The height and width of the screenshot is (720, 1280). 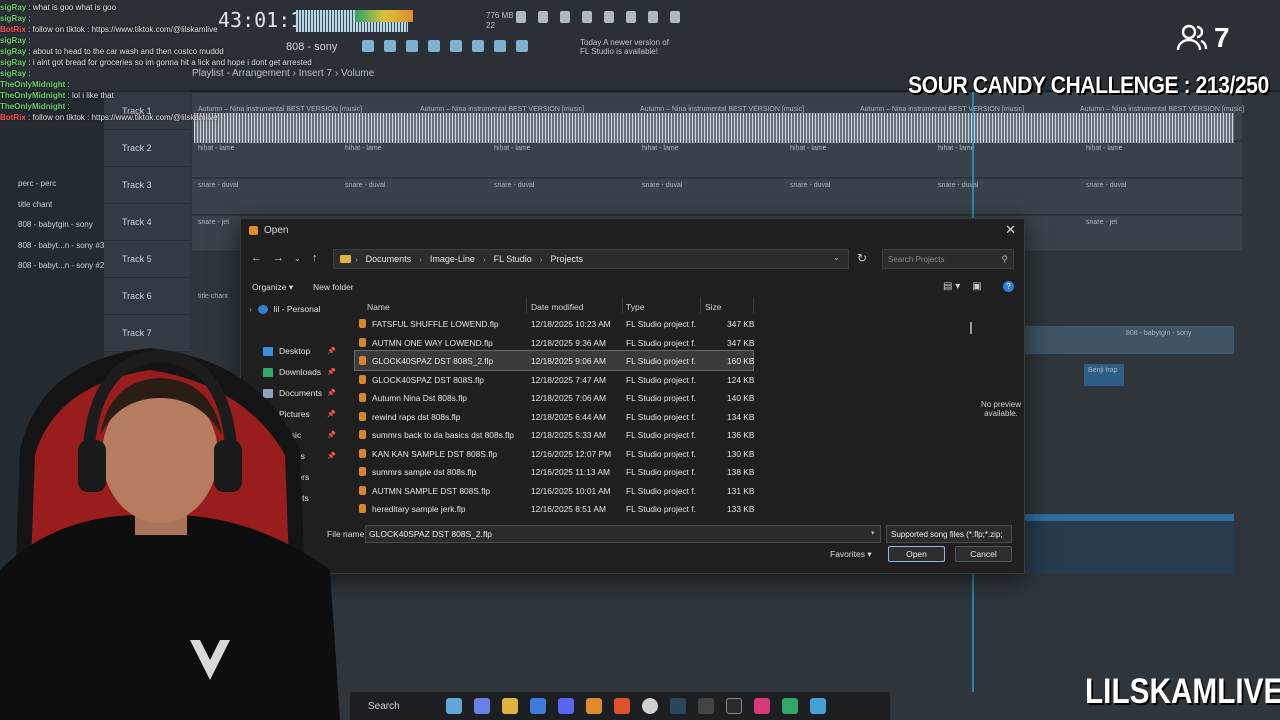 I want to click on track-header: Track 4, so click(x=147, y=222).